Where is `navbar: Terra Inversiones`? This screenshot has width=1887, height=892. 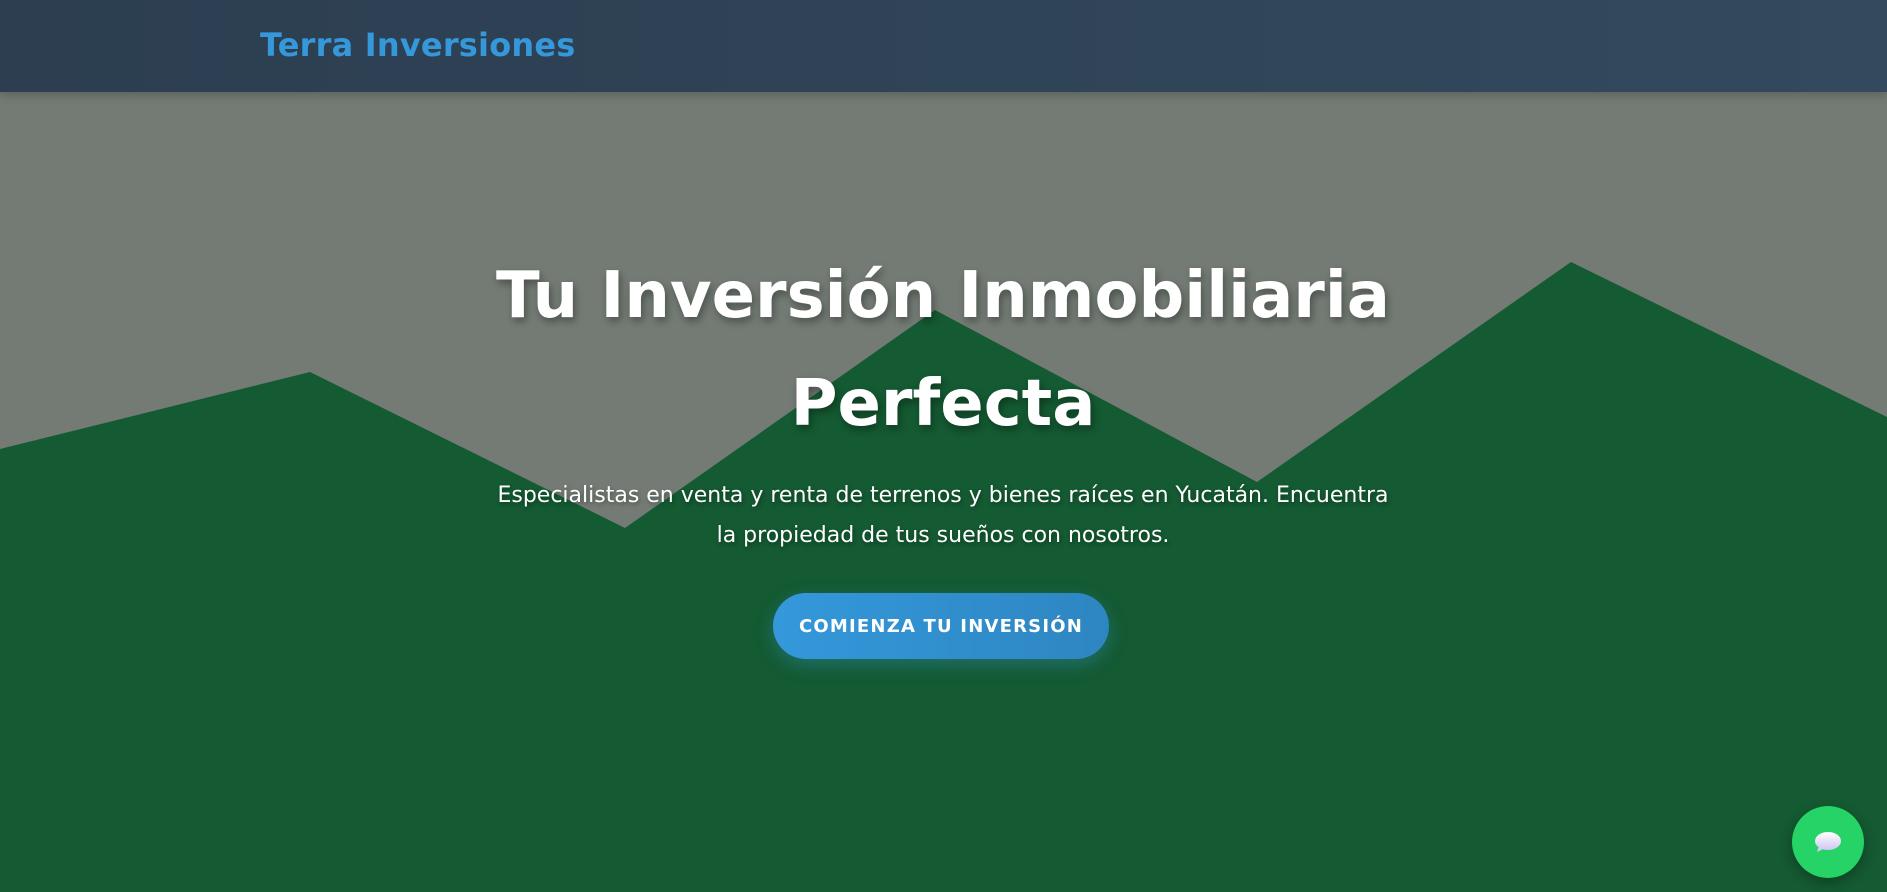 navbar: Terra Inversiones is located at coordinates (943, 46).